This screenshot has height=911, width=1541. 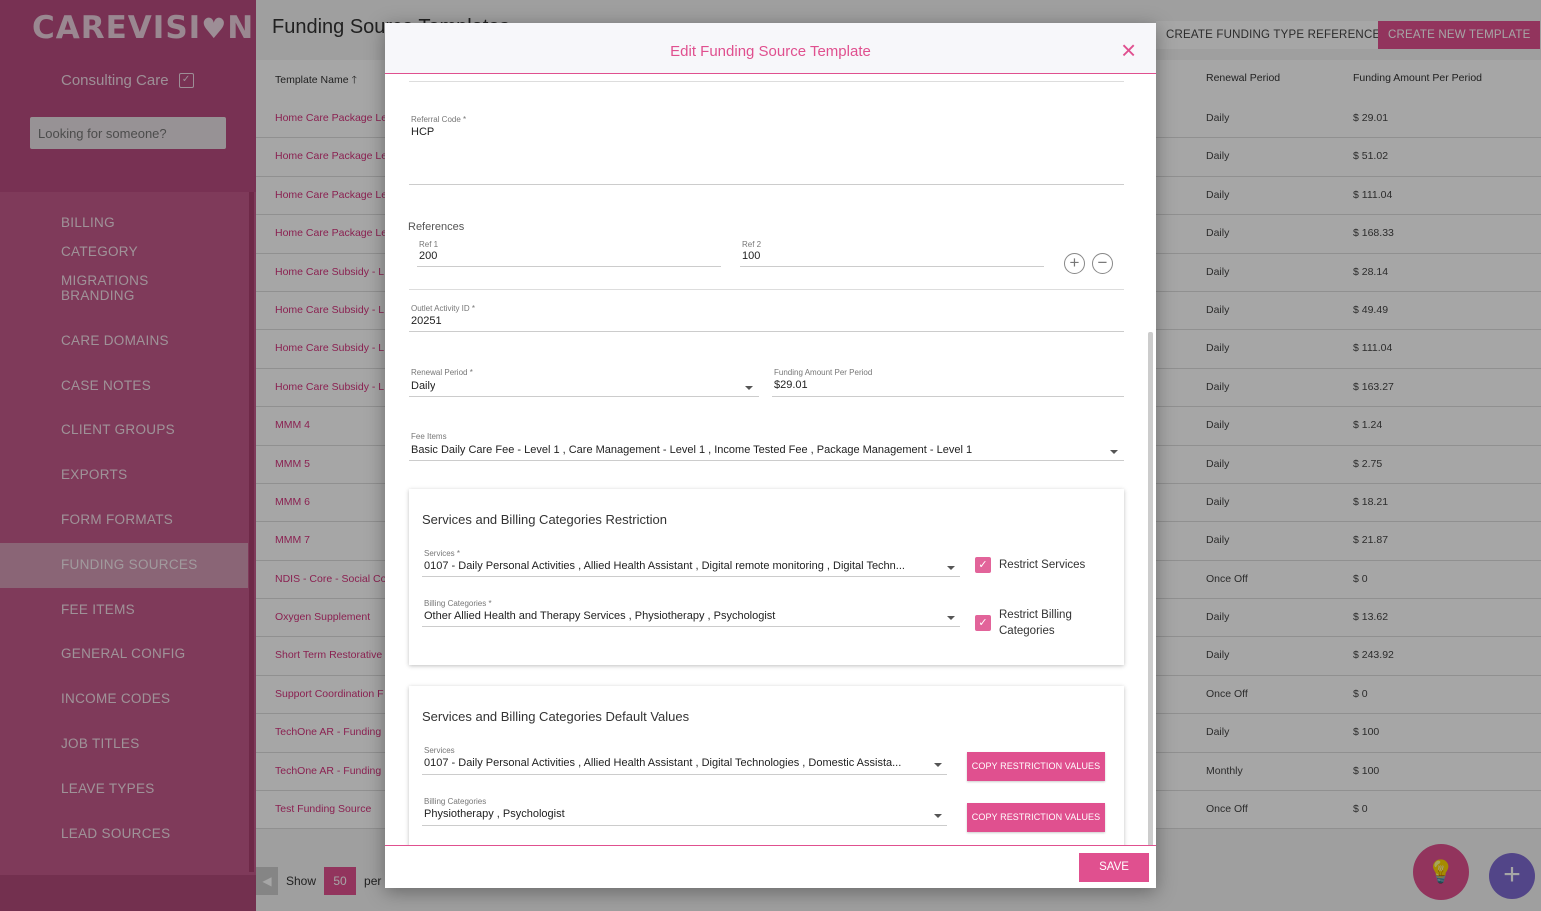 What do you see at coordinates (1036, 766) in the screenshot?
I see `copy-services-restriction-button: COPY RESTRICTION VALUES` at bounding box center [1036, 766].